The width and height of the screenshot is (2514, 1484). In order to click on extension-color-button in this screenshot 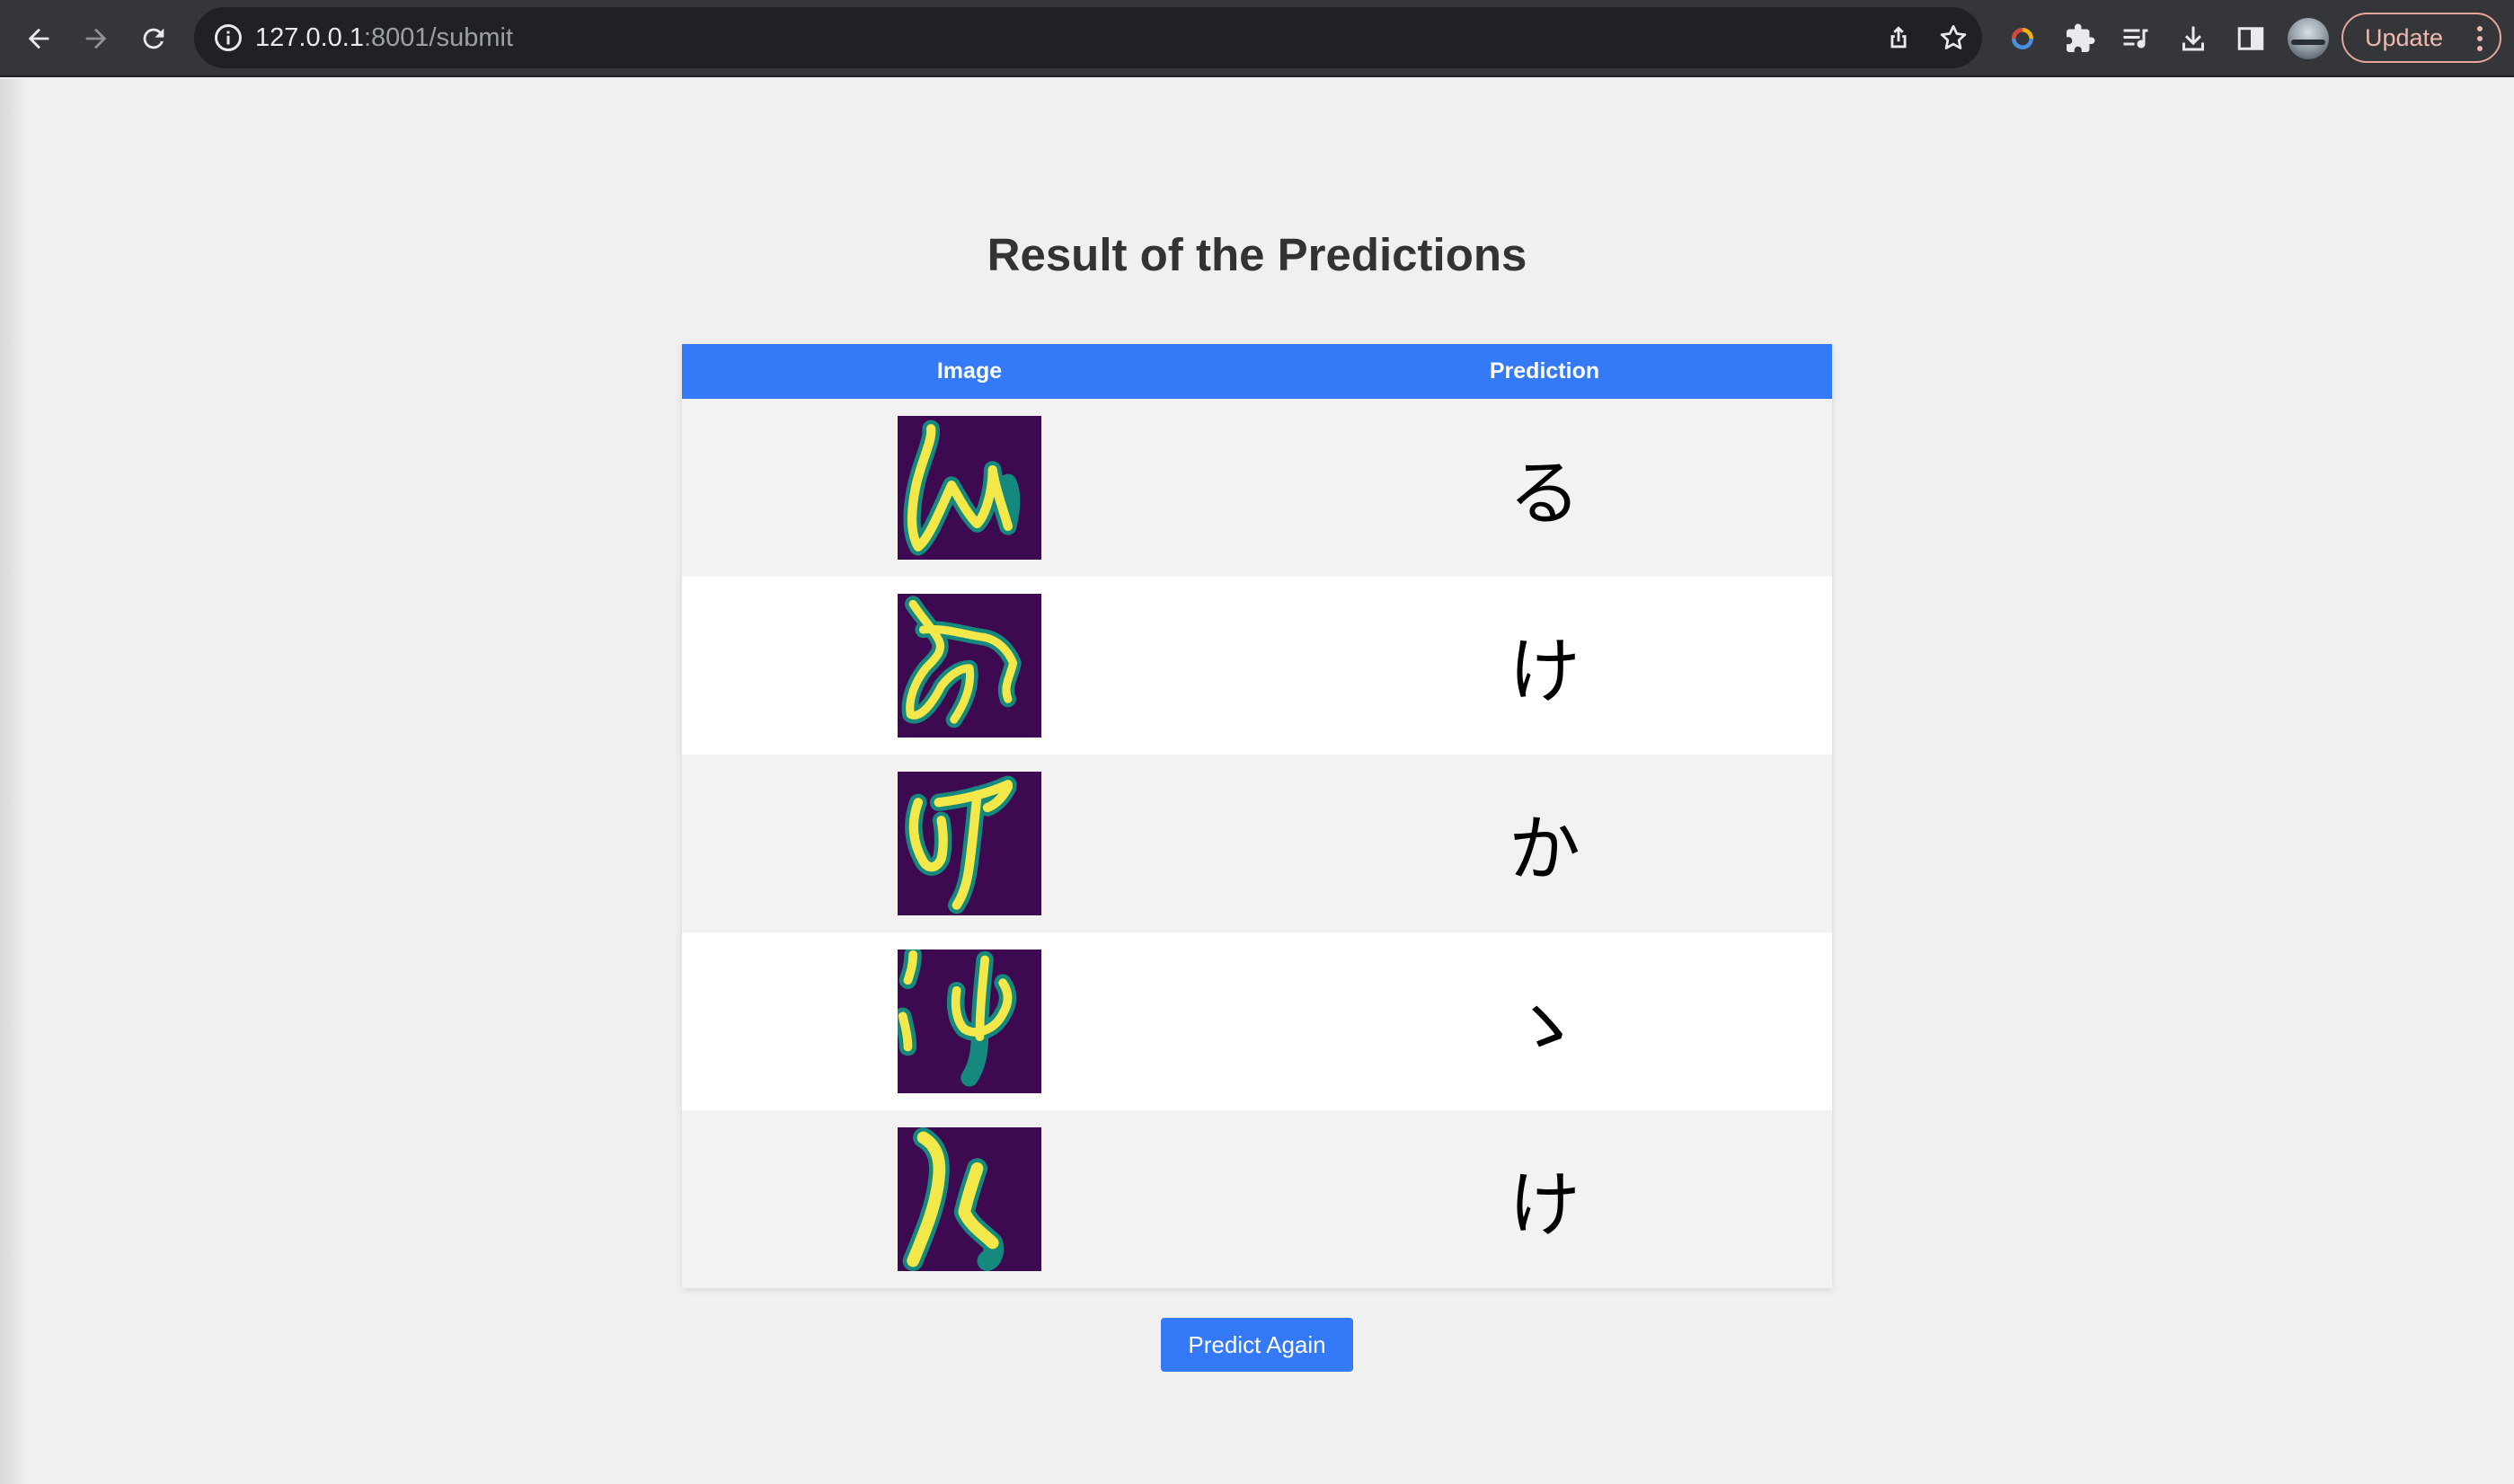, I will do `click(2022, 38)`.